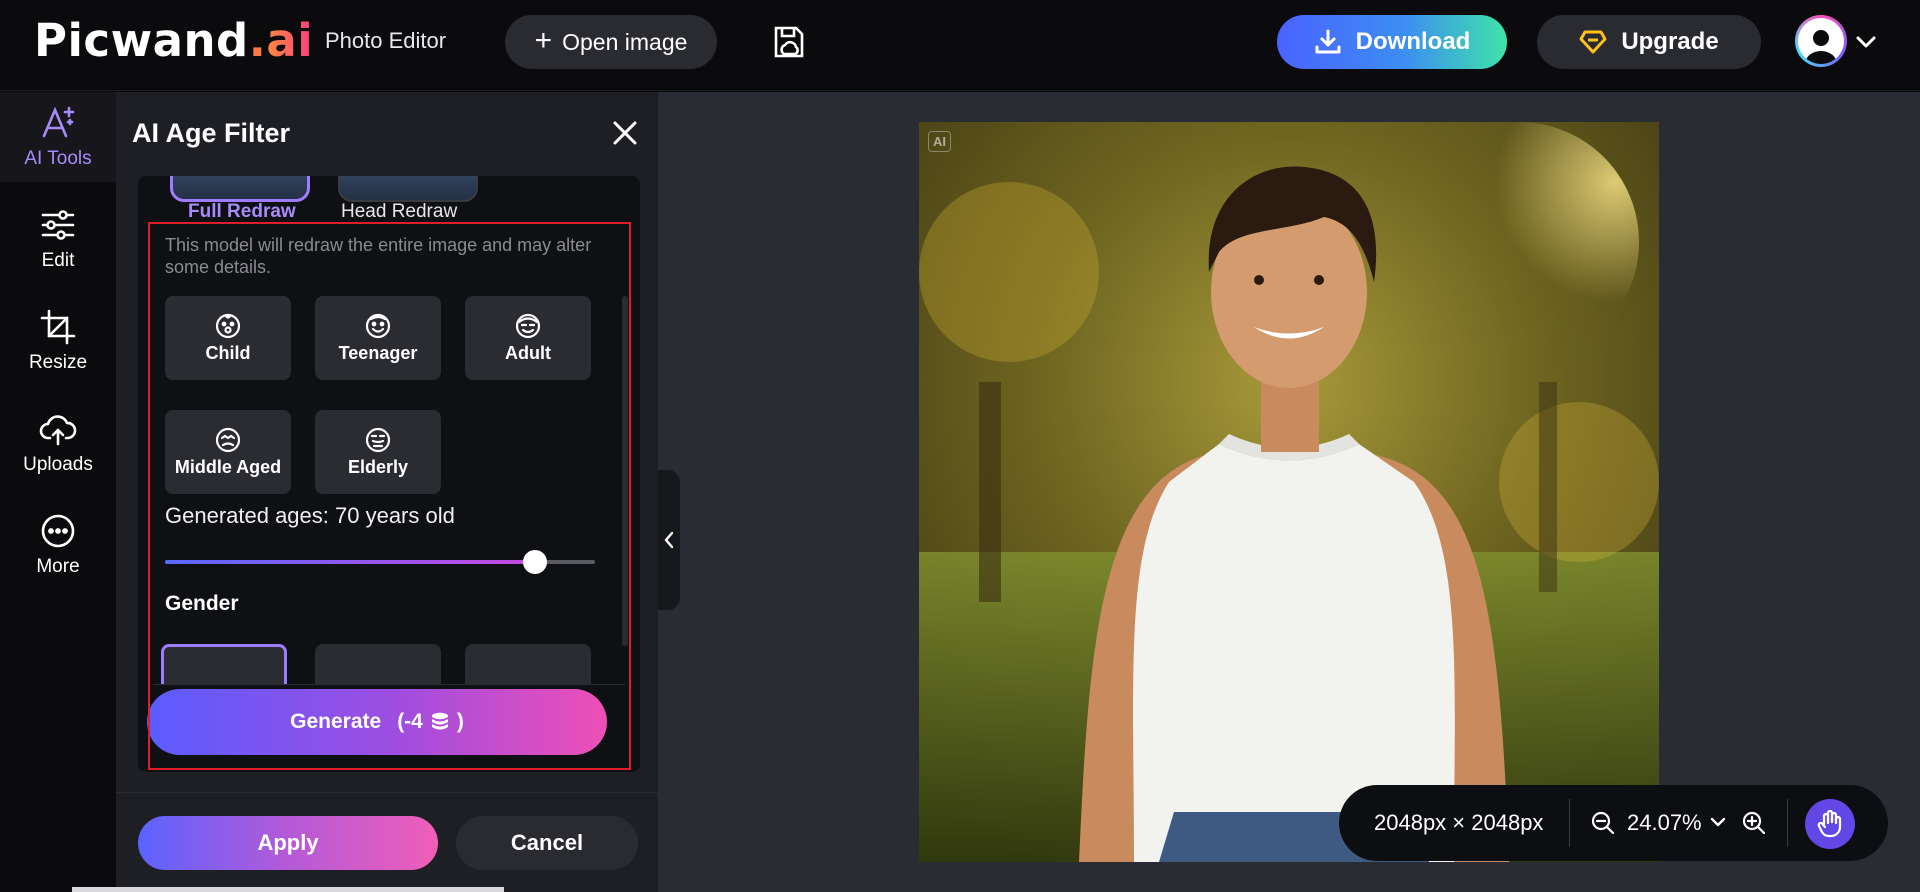 This screenshot has width=1920, height=892. What do you see at coordinates (1754, 823) in the screenshot?
I see `zoom-in-icon` at bounding box center [1754, 823].